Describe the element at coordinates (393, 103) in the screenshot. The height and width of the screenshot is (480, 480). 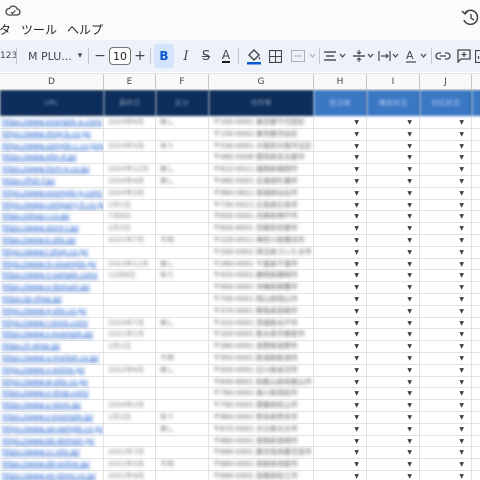
I see `header-cell-i: 確認状況` at that location.